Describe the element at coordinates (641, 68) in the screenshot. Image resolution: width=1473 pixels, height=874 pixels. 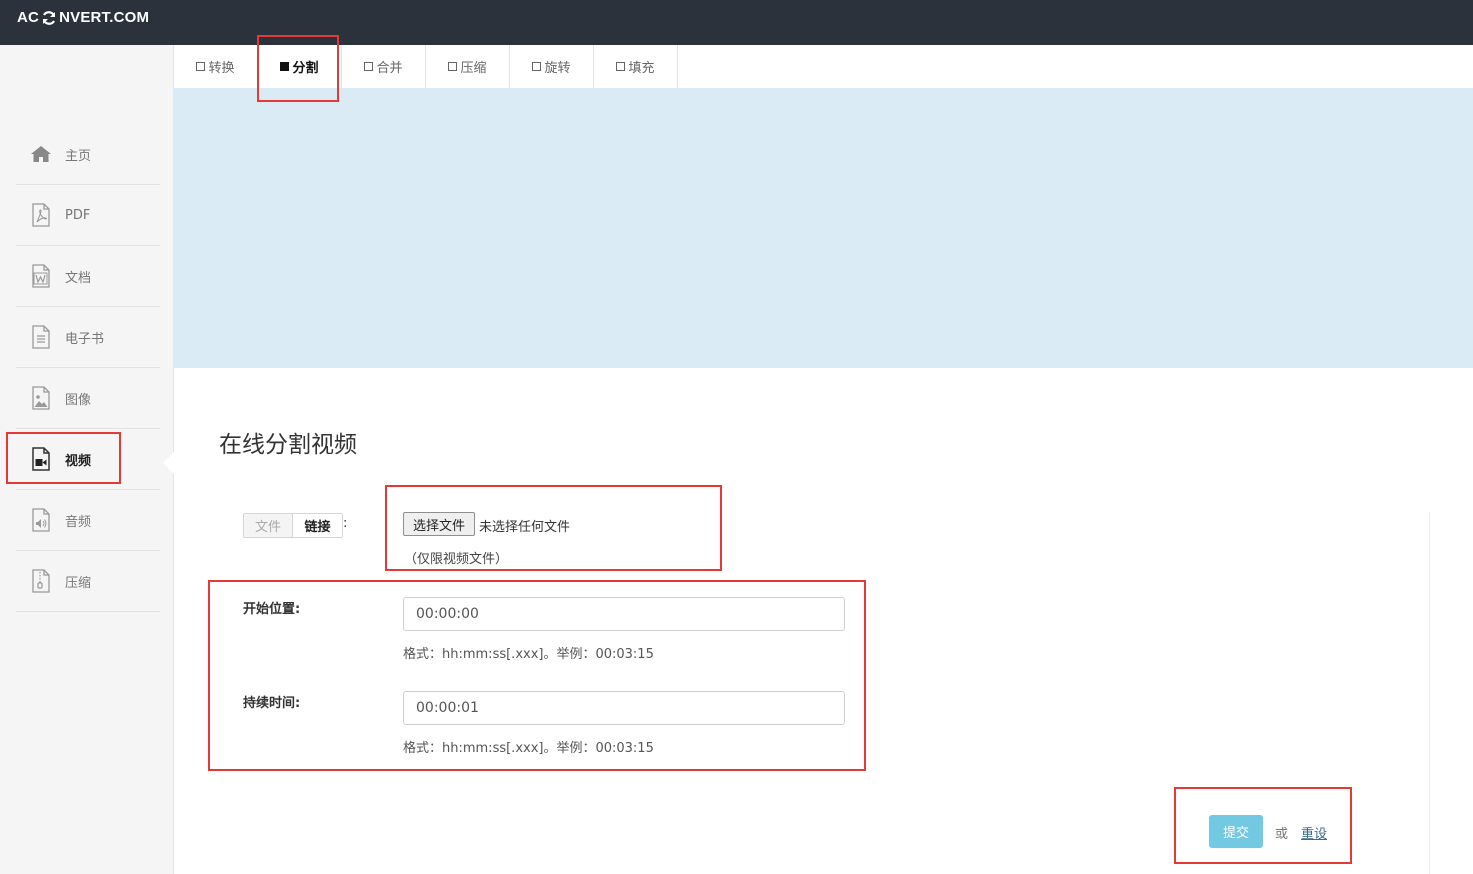
I see `tab-label: 填充` at that location.